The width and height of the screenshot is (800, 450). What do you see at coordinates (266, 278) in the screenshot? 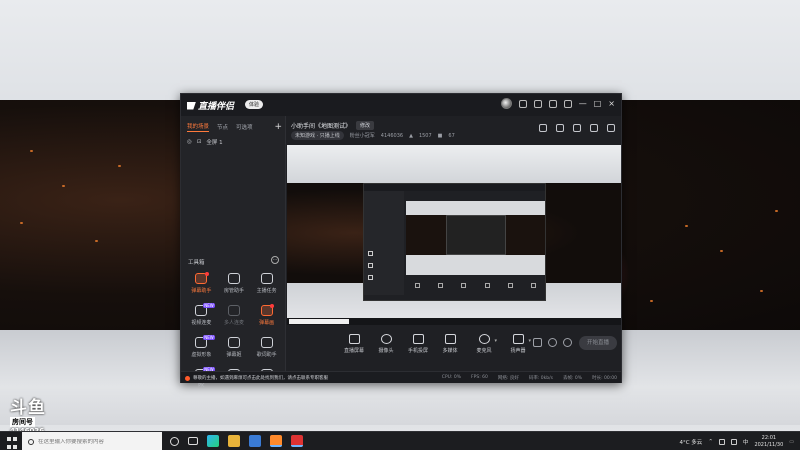
I see `task-icon` at bounding box center [266, 278].